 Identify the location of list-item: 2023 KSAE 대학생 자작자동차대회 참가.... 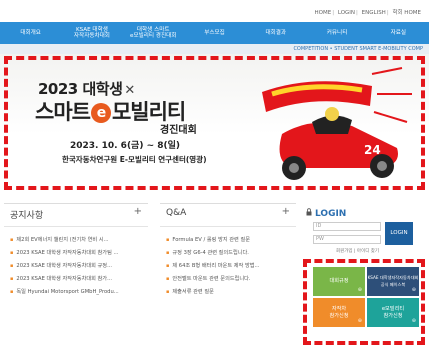
(77, 279).